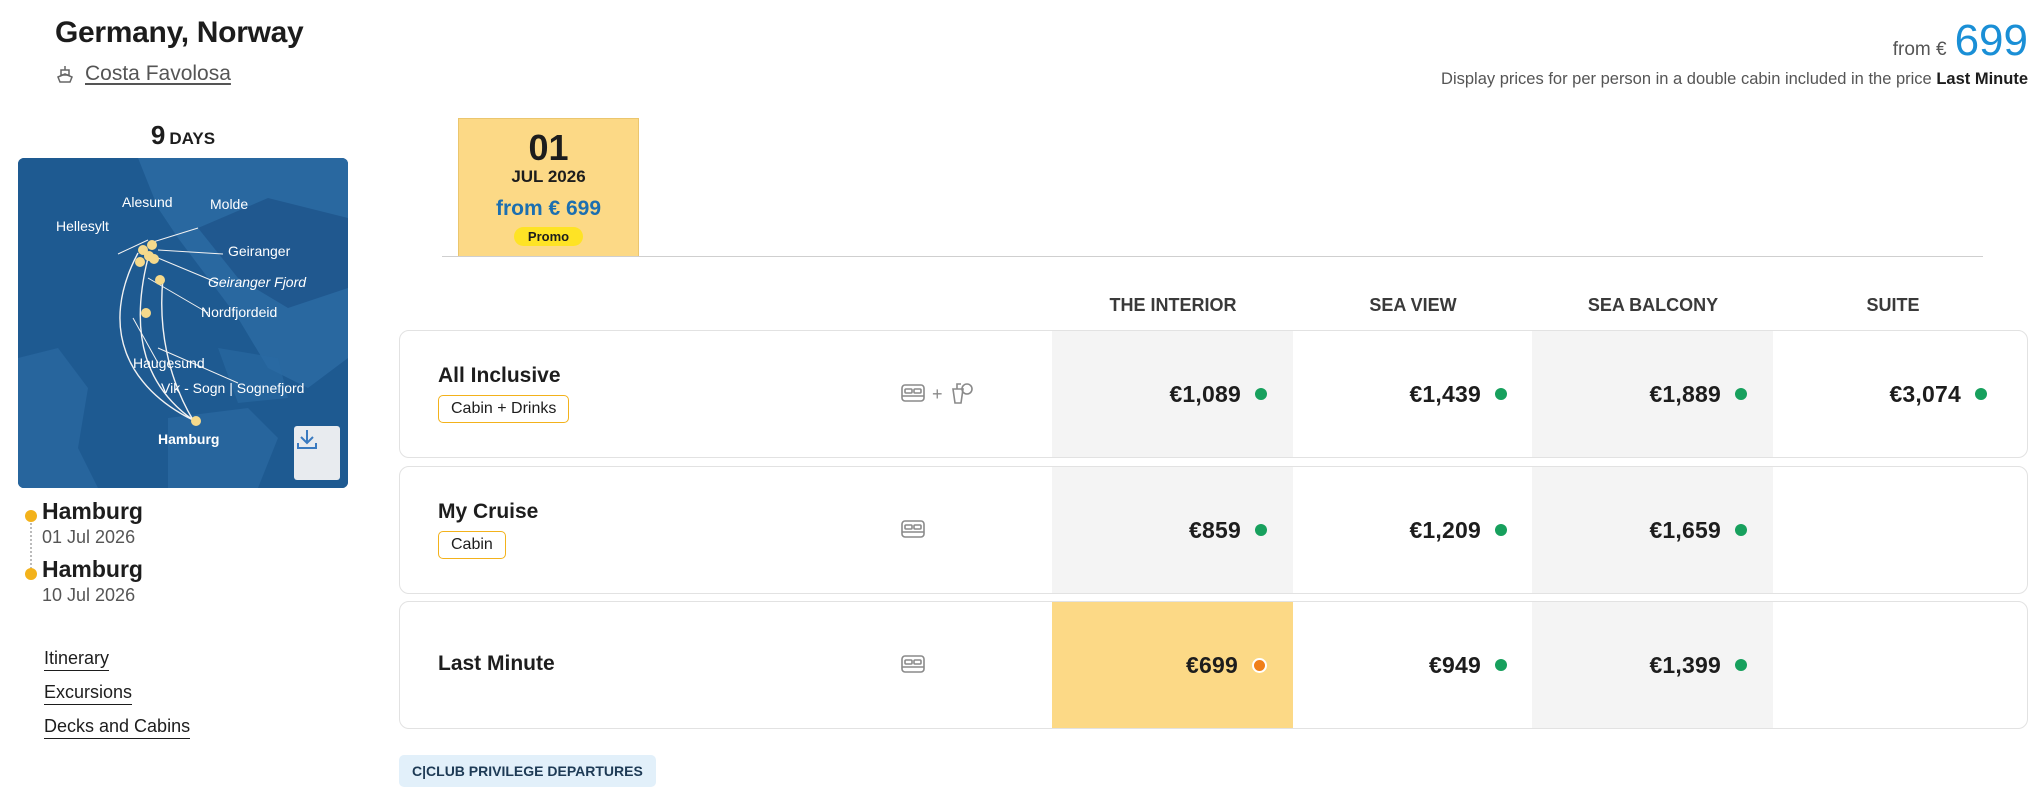 The width and height of the screenshot is (2041, 800). What do you see at coordinates (499, 375) in the screenshot?
I see `fare-name: All Inclusive` at bounding box center [499, 375].